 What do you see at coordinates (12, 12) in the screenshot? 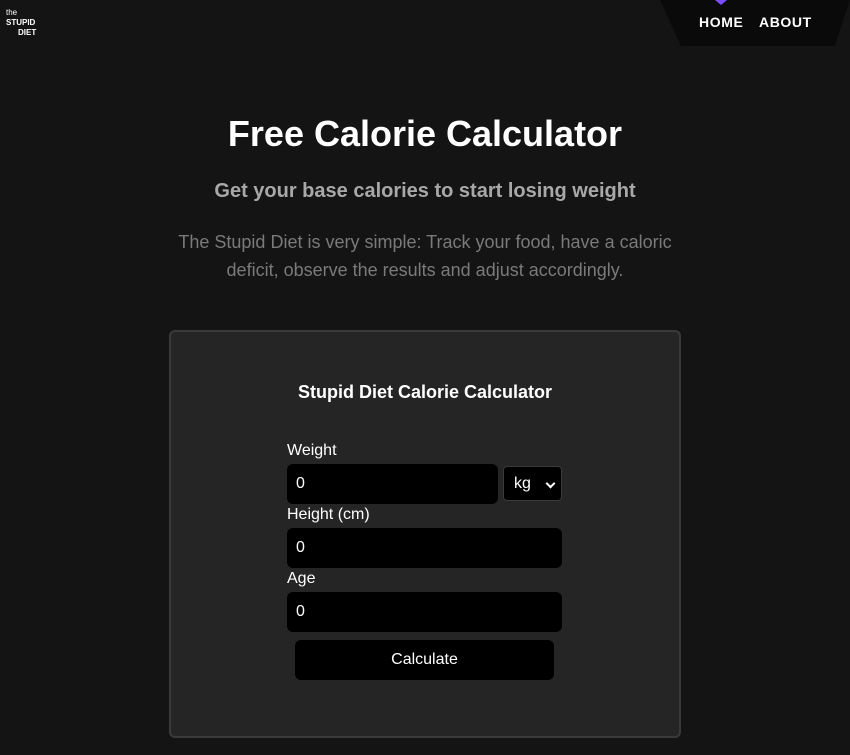
I see `logo-line-the: the` at bounding box center [12, 12].